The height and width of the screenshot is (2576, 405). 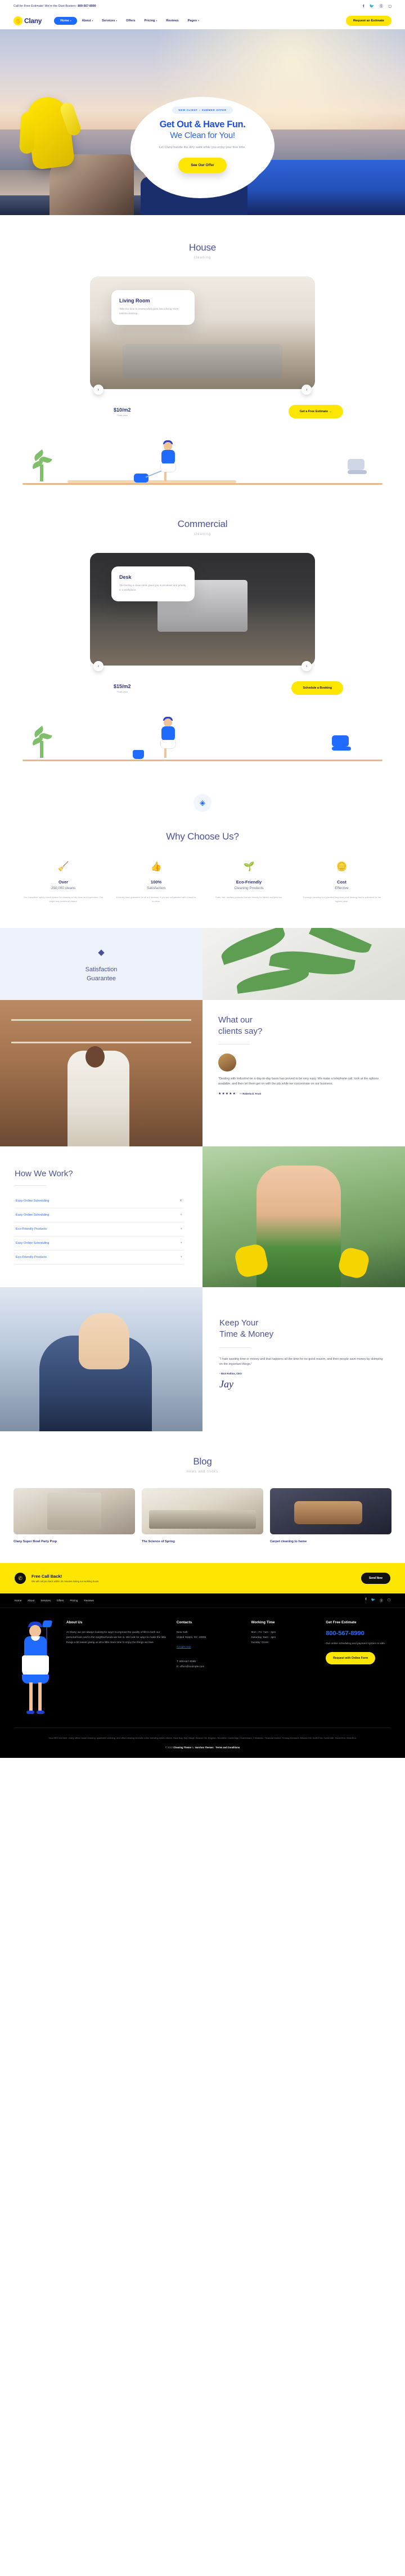 I want to click on nav-item-reviews: Reviews, so click(x=172, y=21).